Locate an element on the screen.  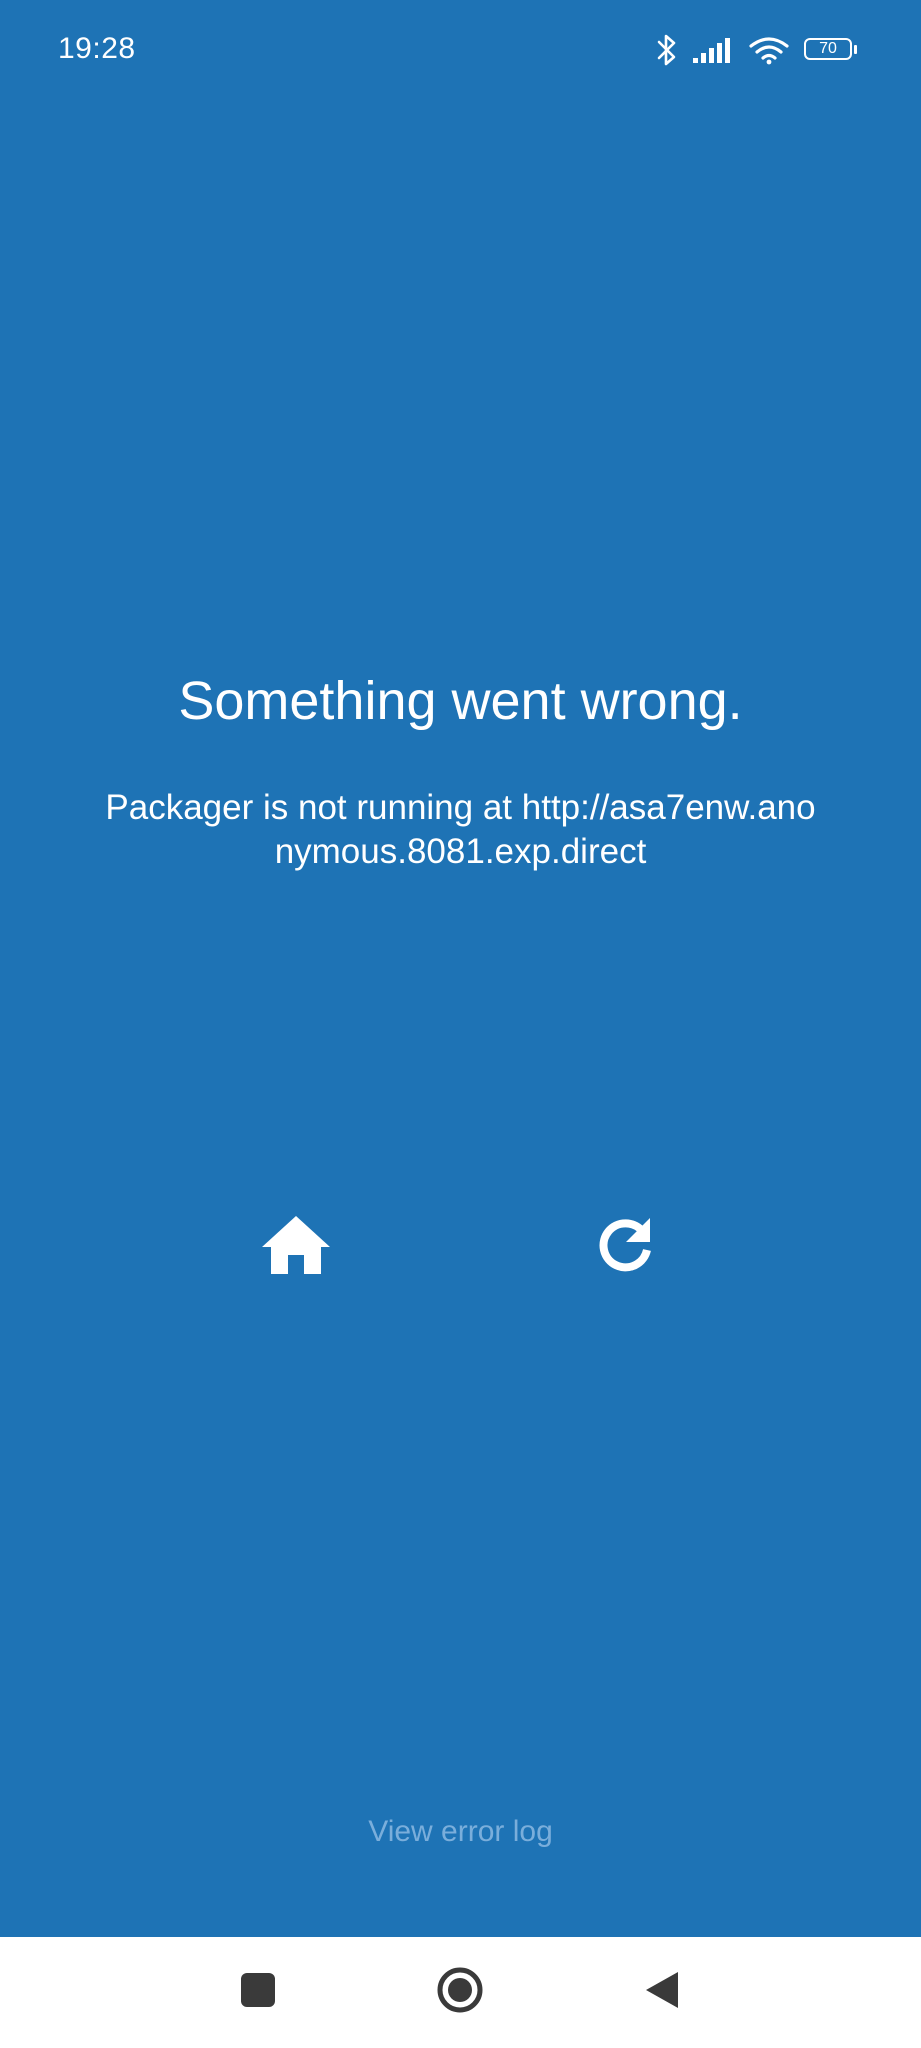
battery-level: 70 is located at coordinates (828, 48).